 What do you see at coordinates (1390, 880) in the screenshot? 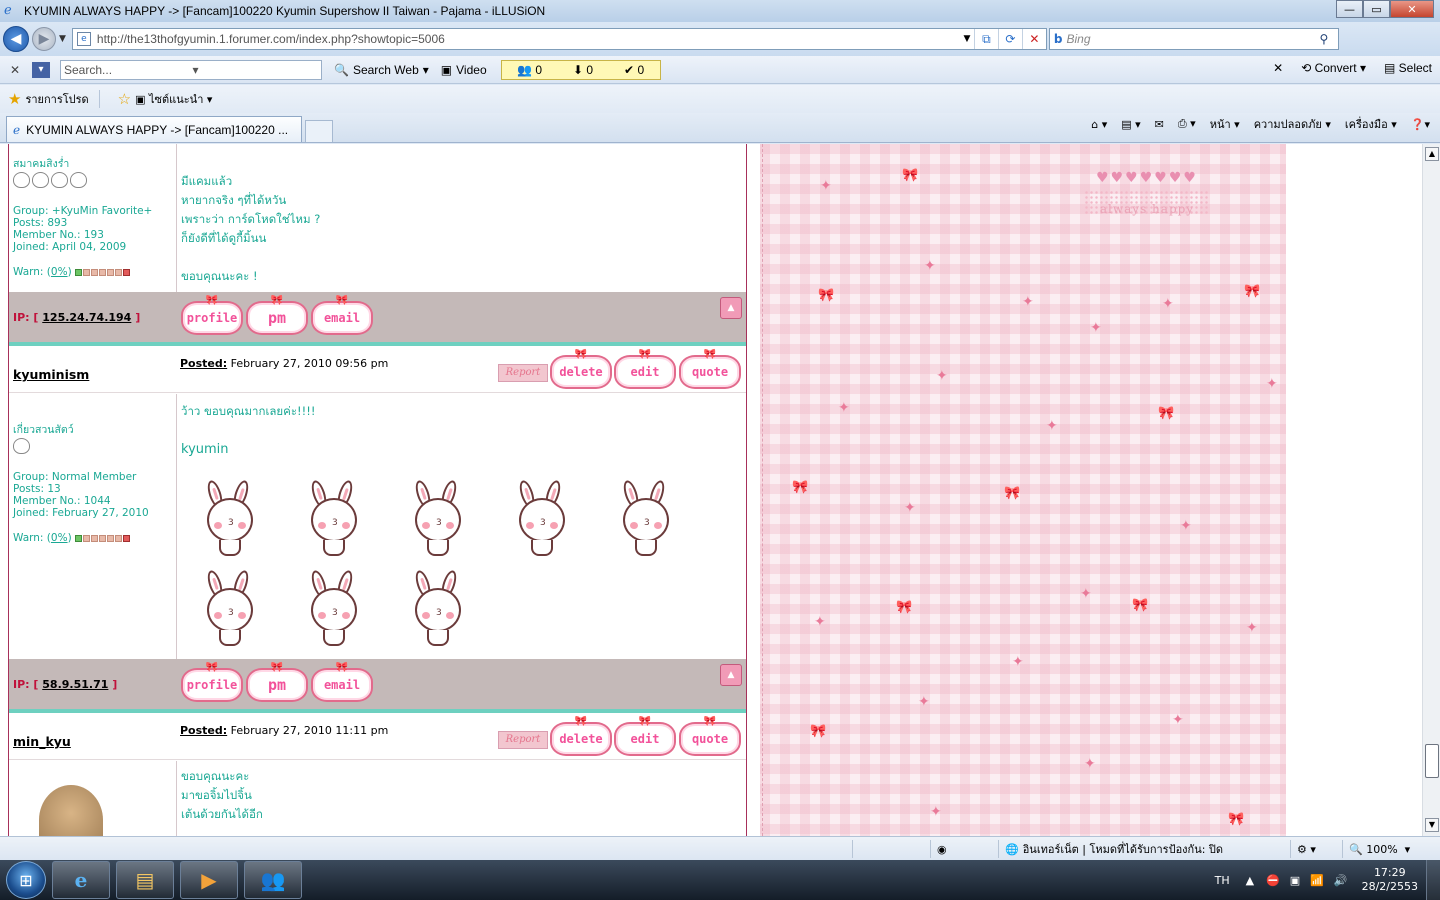
I see `clock: 17:29 28/2/2553` at bounding box center [1390, 880].